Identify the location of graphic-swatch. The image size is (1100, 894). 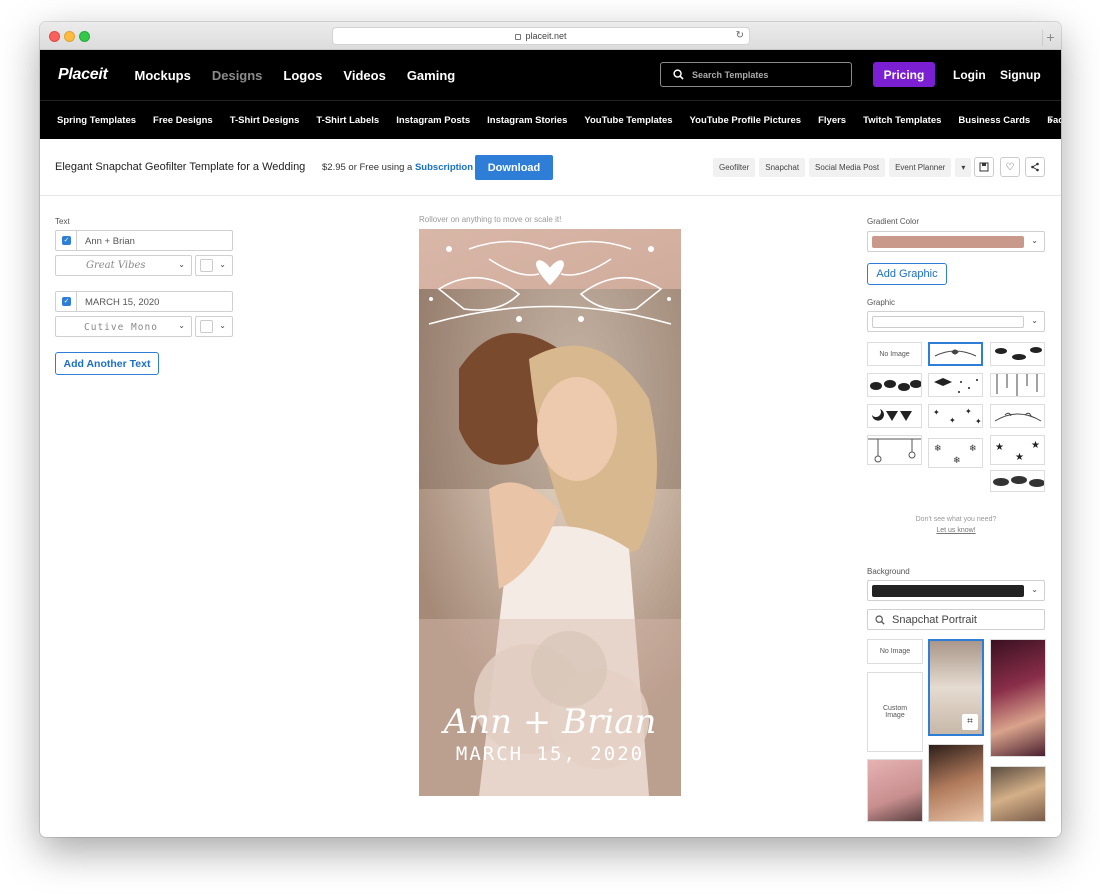
(948, 322).